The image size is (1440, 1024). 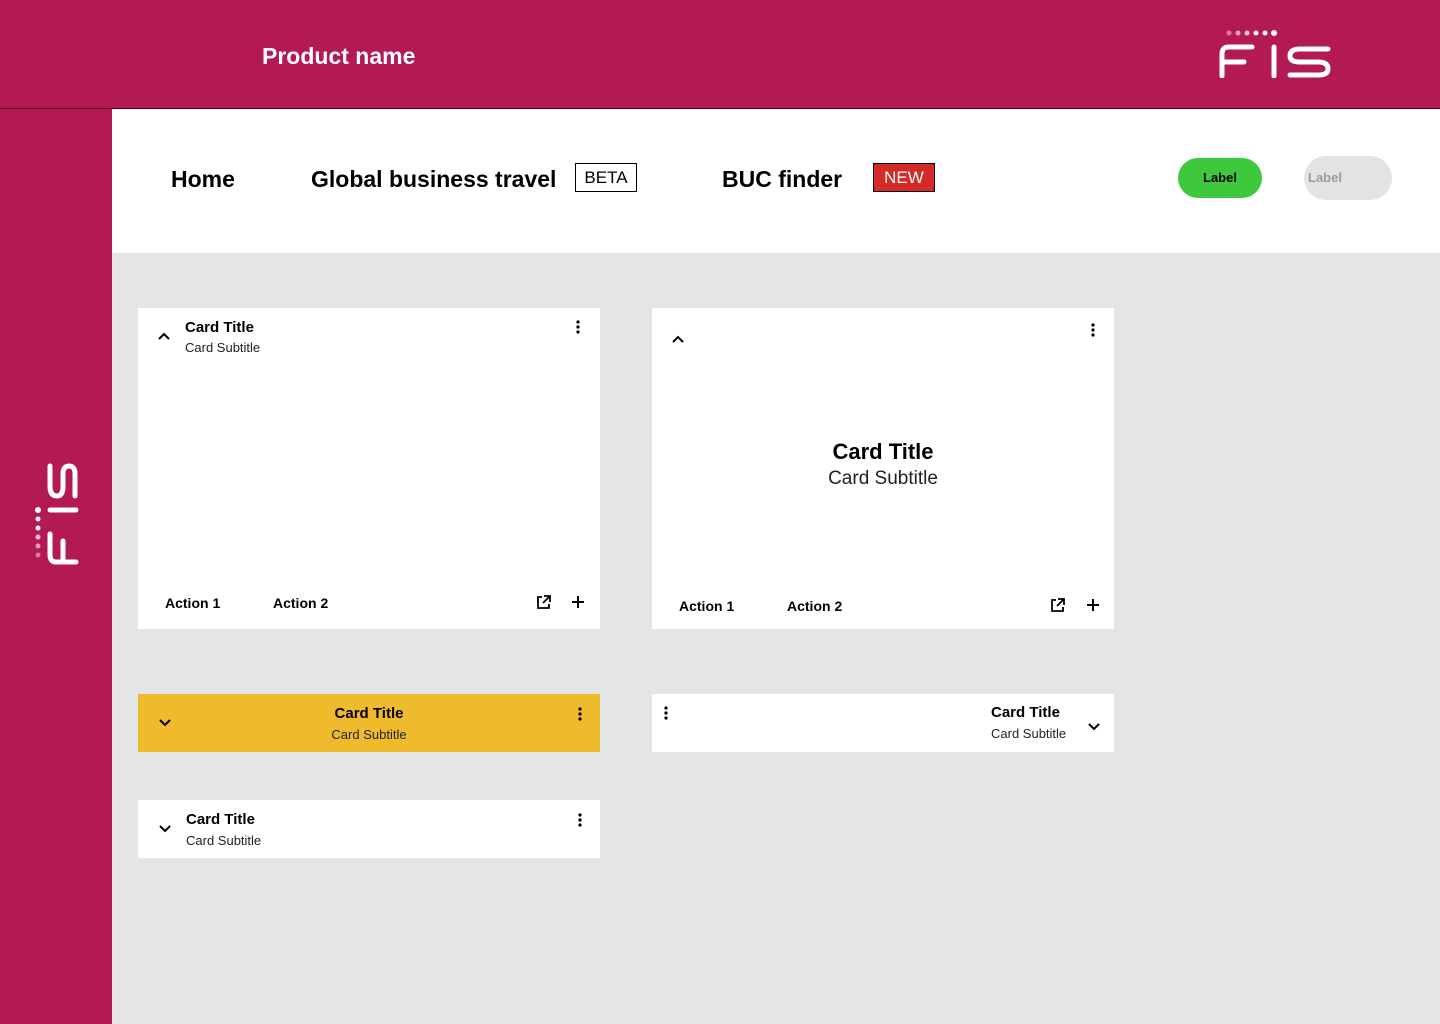 I want to click on top-header: Product name, so click(x=720, y=54).